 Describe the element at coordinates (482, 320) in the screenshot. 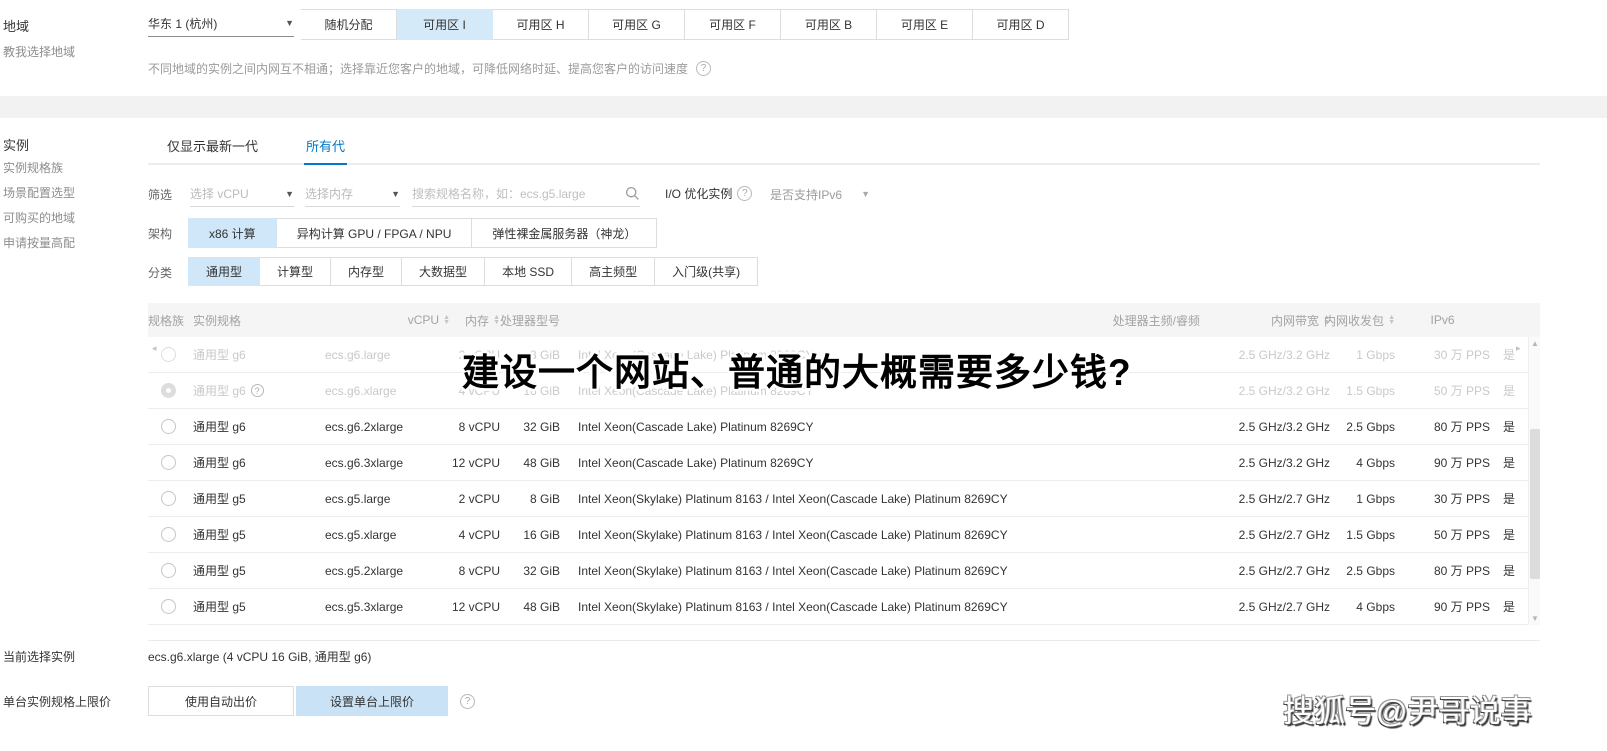

I see `column-header: 内存 ▲ ▼` at that location.